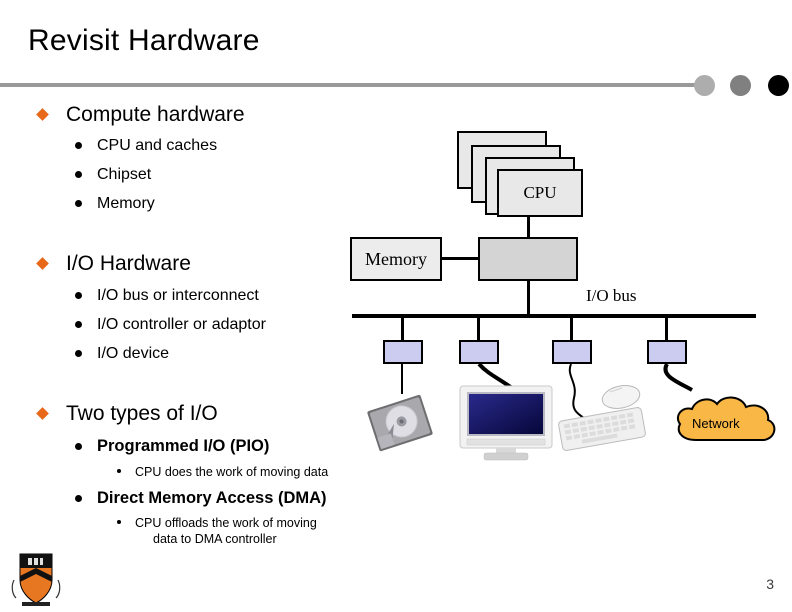  I want to click on cpu-box: CPU, so click(540, 193).